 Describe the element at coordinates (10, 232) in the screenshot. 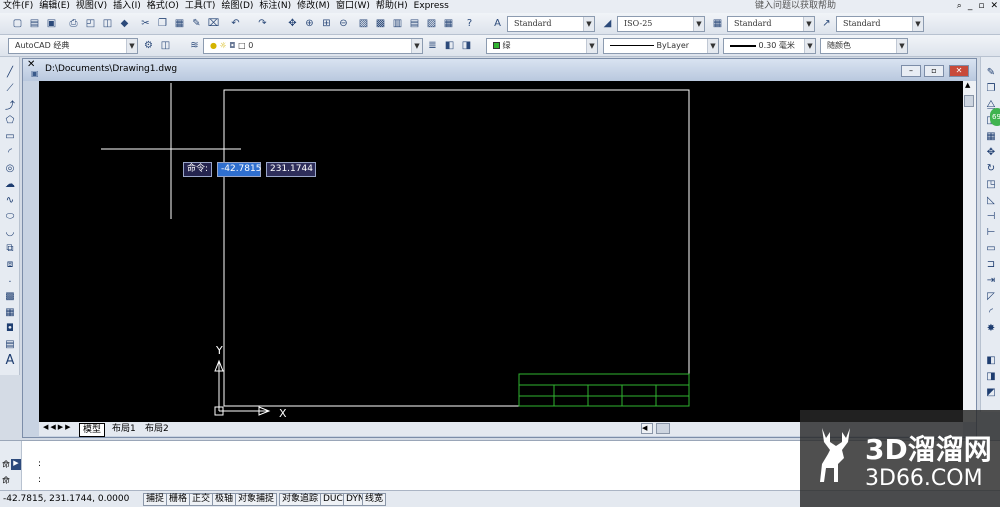

I see `ellipse-arc-icon: ◡` at that location.